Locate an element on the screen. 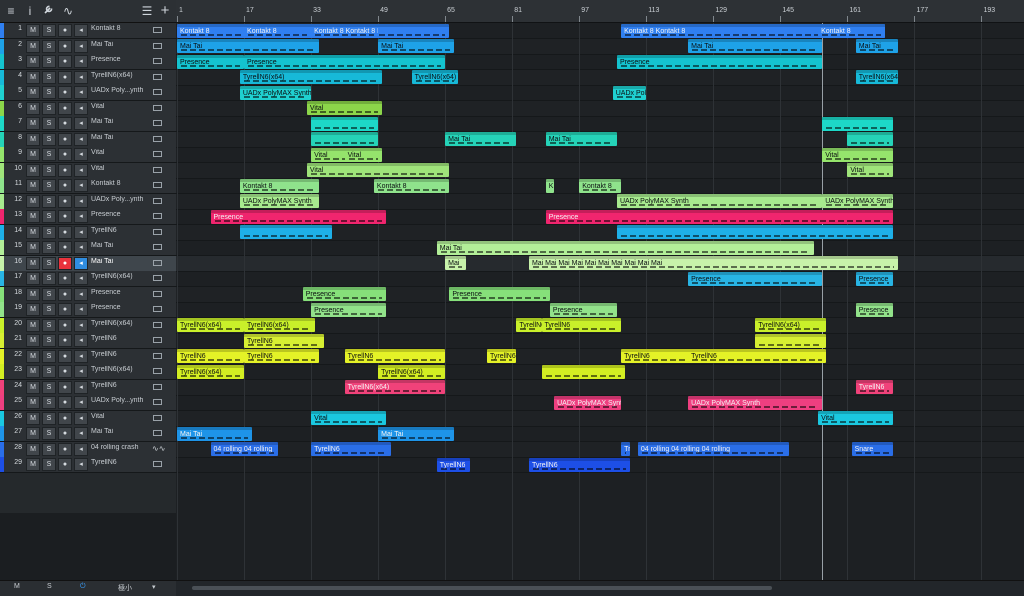 Image resolution: width=1024 pixels, height=596 pixels. track-name: Presence is located at coordinates (121, 292).